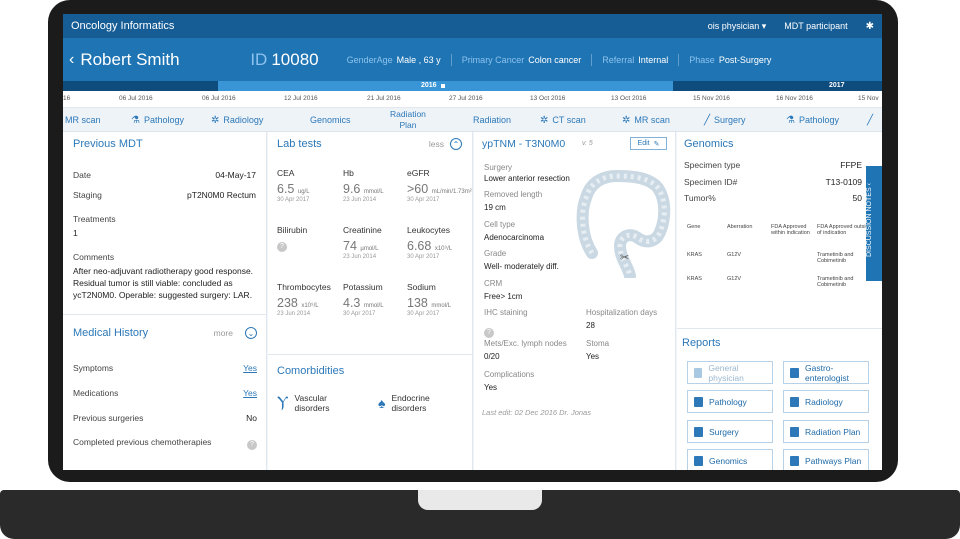 The image size is (960, 539). Describe the element at coordinates (525, 343) in the screenshot. I see `field-label: Mets/Exc. lymph nodes` at that location.